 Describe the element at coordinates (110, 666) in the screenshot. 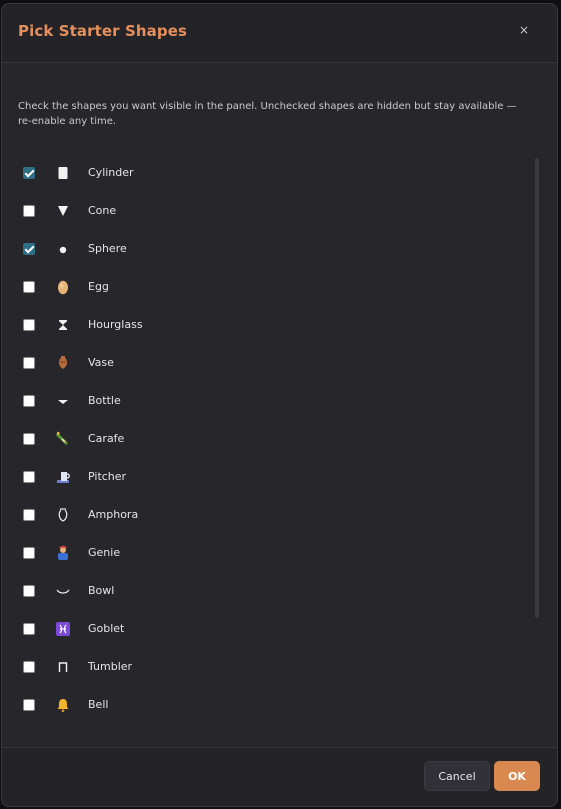

I see `shape-label: Tumbler` at that location.